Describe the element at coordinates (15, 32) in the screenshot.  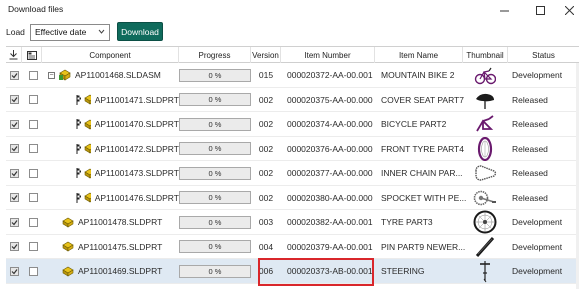
I see `load-label: Load` at that location.